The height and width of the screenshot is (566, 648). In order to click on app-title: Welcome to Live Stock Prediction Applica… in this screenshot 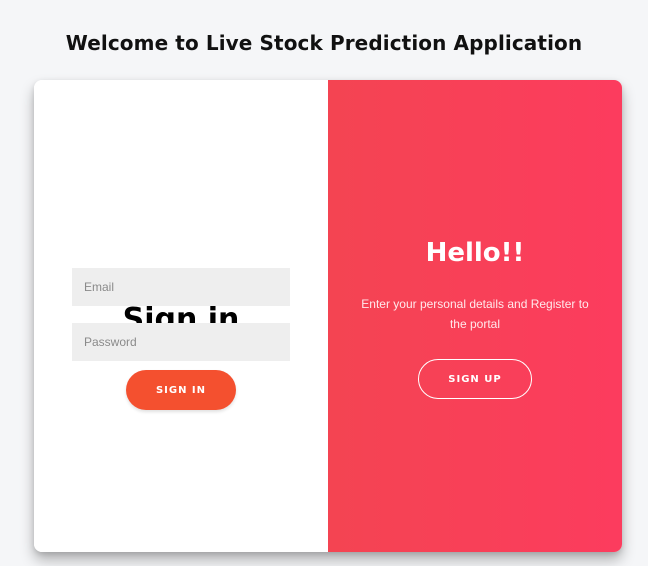, I will do `click(324, 43)`.